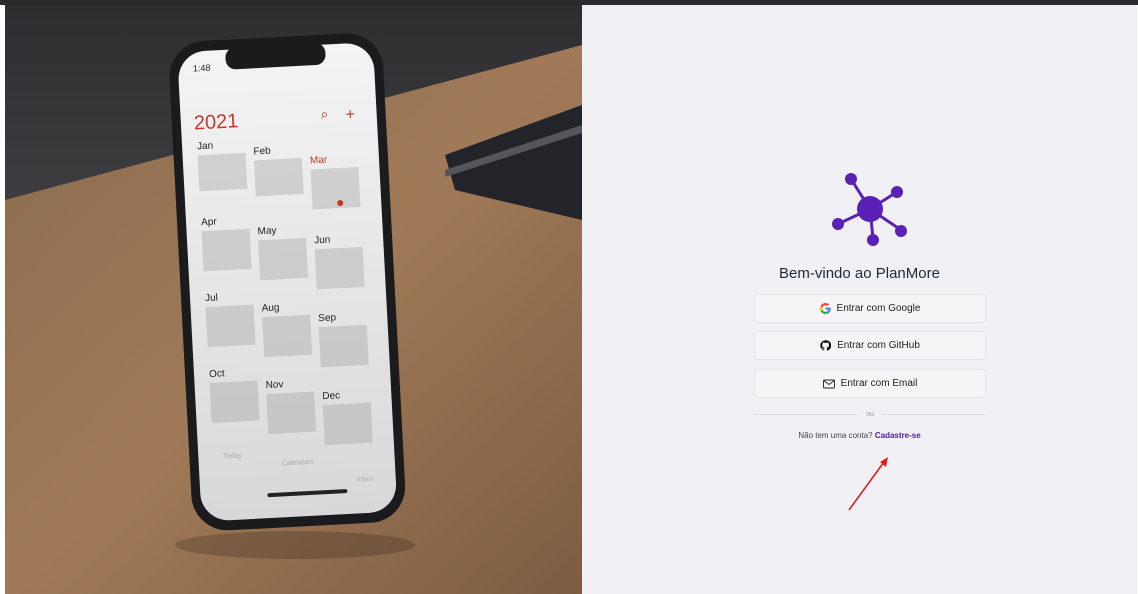 The height and width of the screenshot is (594, 1138). What do you see at coordinates (216, 122) in the screenshot?
I see `calendar-year: 2021` at bounding box center [216, 122].